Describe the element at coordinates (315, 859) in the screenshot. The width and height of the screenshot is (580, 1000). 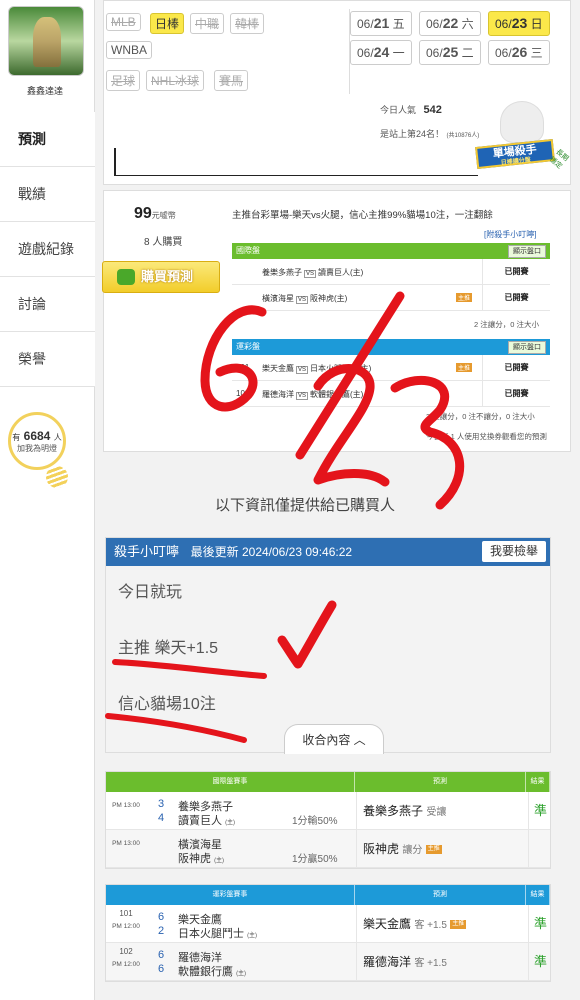
I see `odds: 1分贏50%` at that location.